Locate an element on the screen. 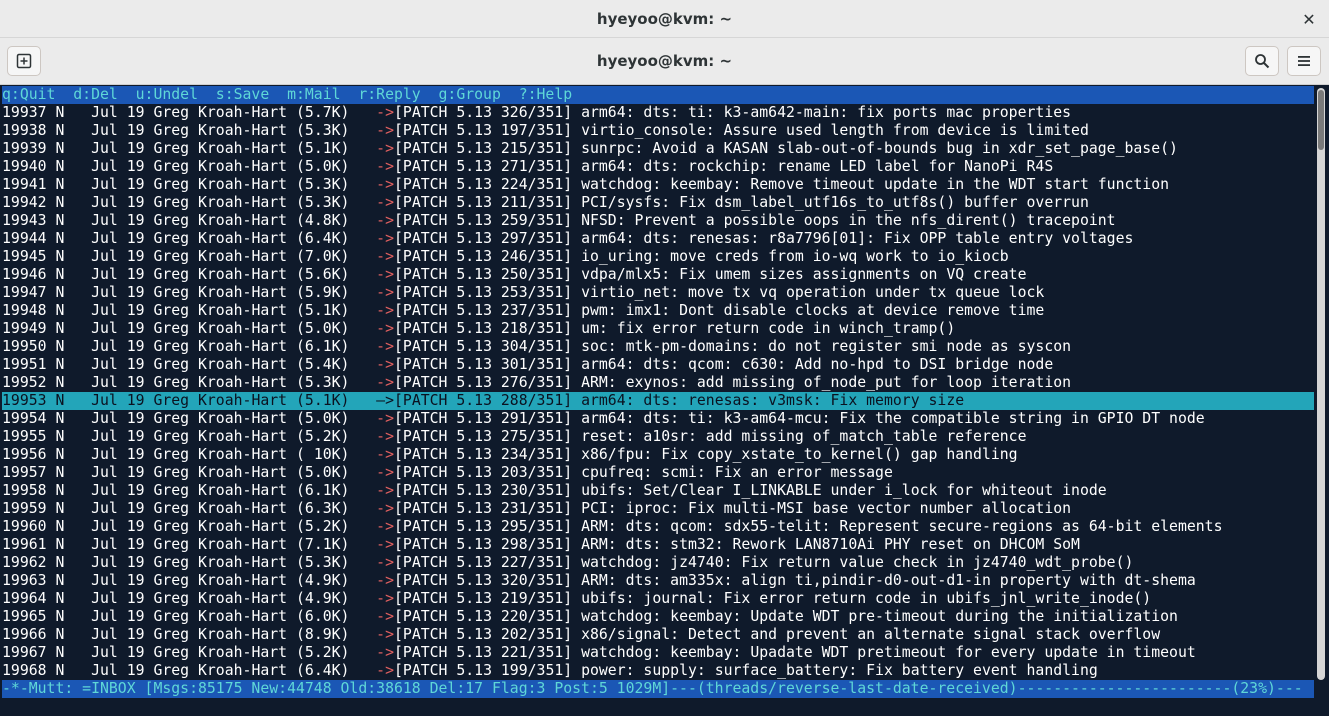 The image size is (1329, 716). search-button is located at coordinates (1262, 61).